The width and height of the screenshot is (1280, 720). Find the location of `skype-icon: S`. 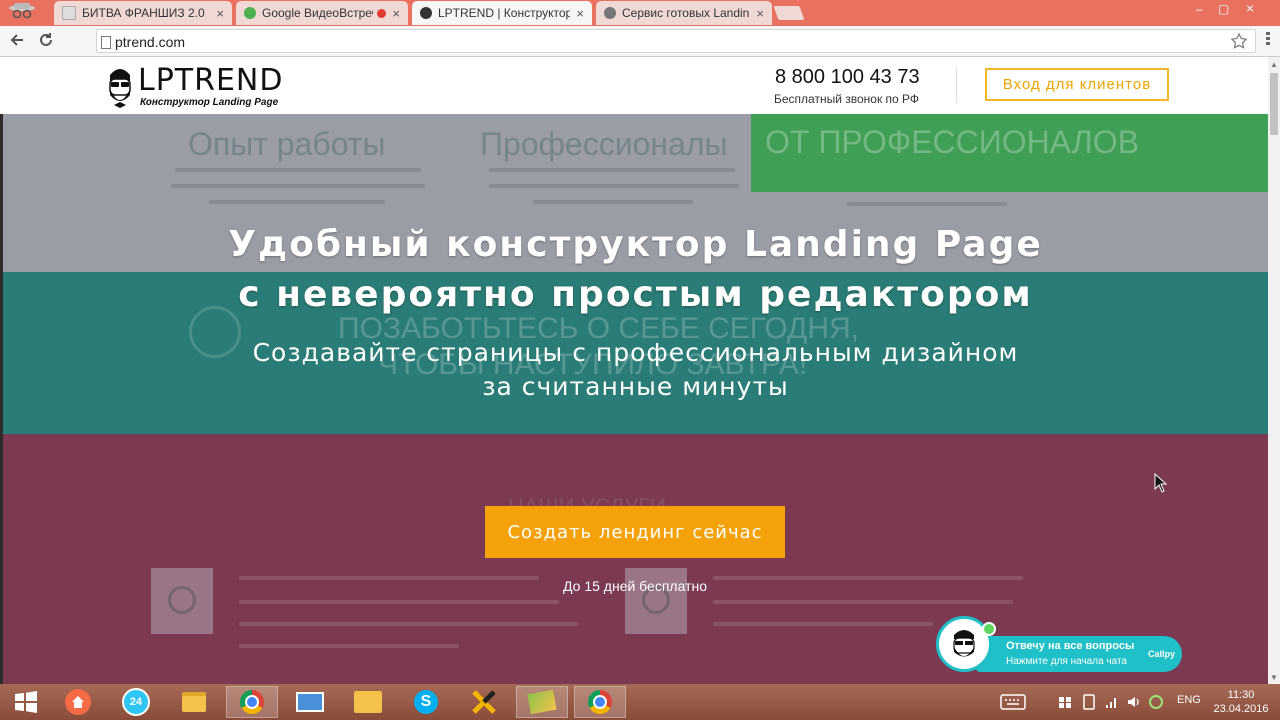

skype-icon: S is located at coordinates (426, 702).